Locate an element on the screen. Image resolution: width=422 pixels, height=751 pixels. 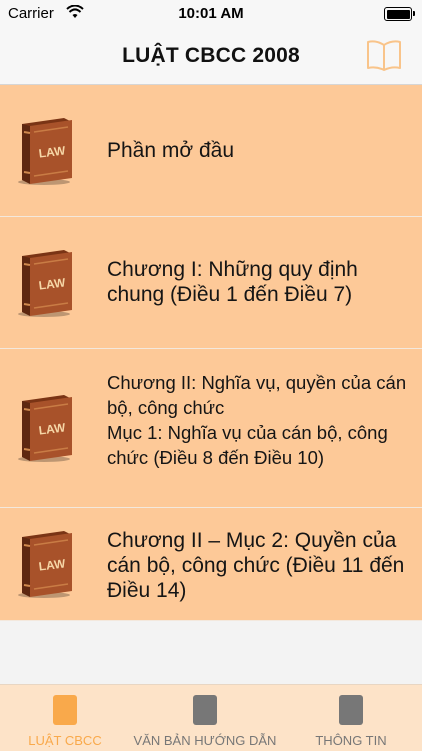
tab-label: THÔNG TIN is located at coordinates (351, 740).